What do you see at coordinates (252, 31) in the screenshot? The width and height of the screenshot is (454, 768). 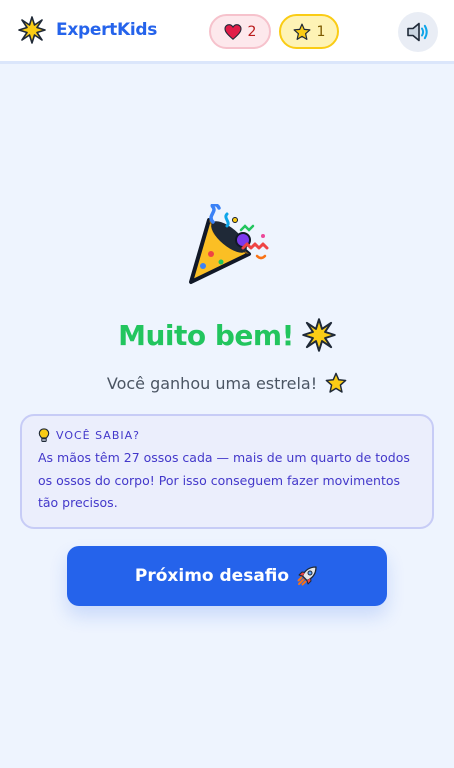 I see `lives-count: 2` at bounding box center [252, 31].